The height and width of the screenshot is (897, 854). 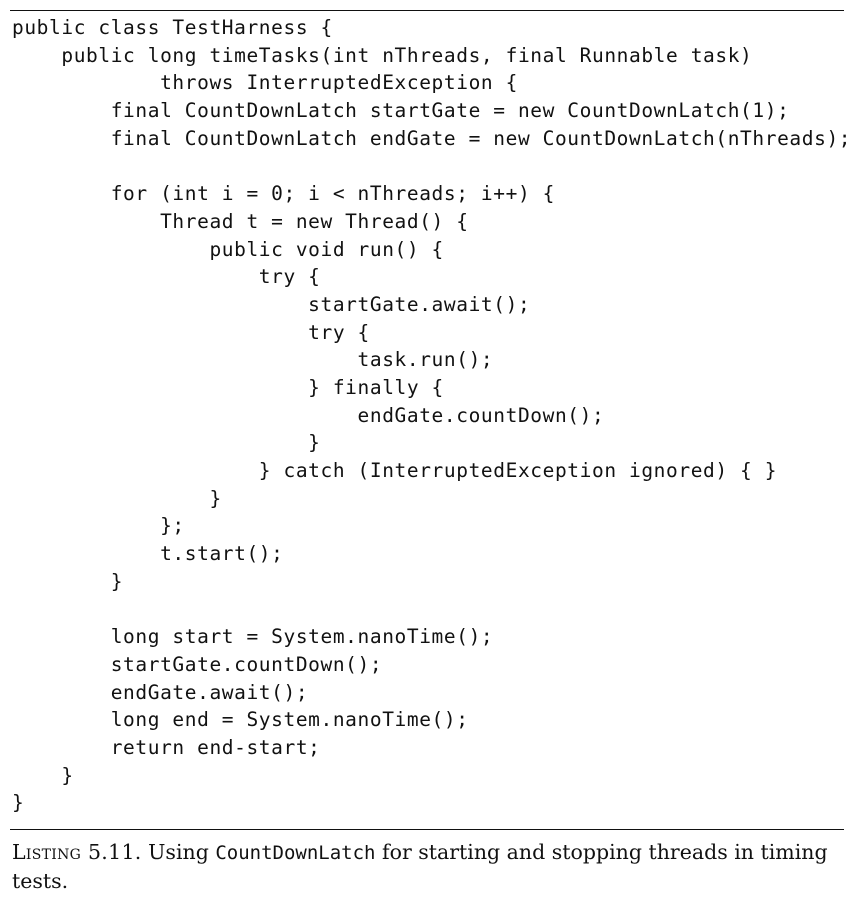 What do you see at coordinates (295, 853) in the screenshot?
I see `caption-code-term: CountDownLatch` at bounding box center [295, 853].